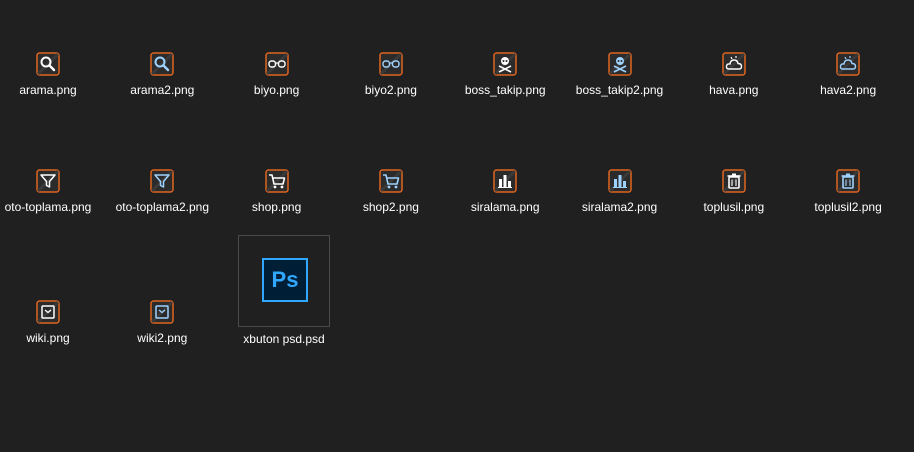 This screenshot has height=452, width=914. What do you see at coordinates (48, 338) in the screenshot?
I see `file-name-label: wiki.png` at bounding box center [48, 338].